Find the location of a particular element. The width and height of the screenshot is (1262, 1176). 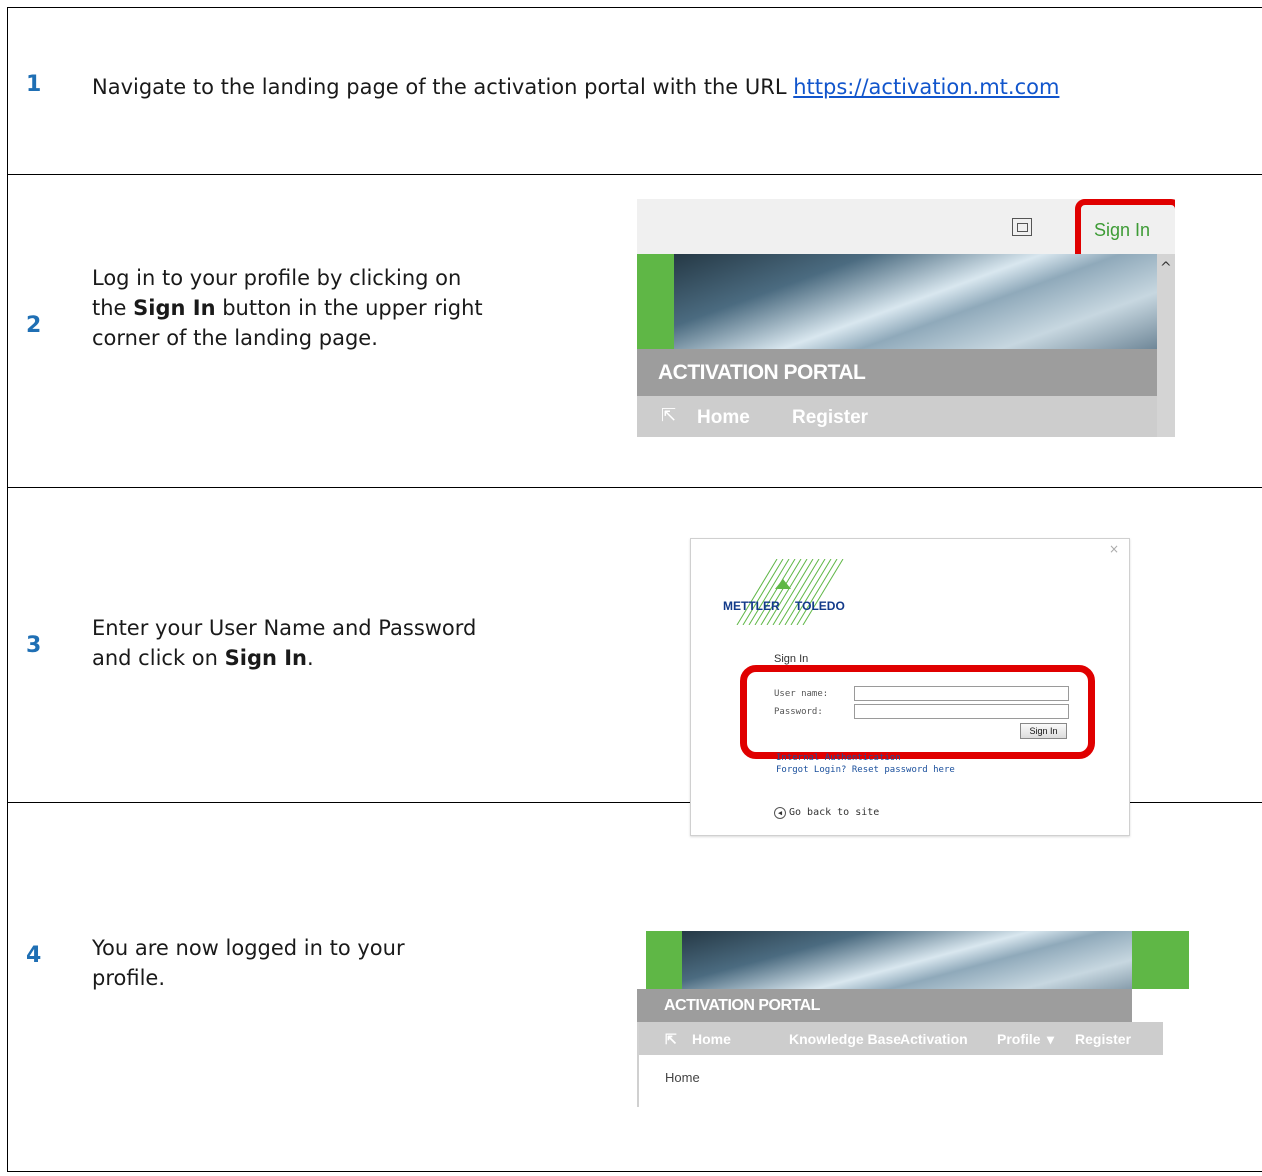

step-2-line-2-end: button in the upper right is located at coordinates (349, 308).